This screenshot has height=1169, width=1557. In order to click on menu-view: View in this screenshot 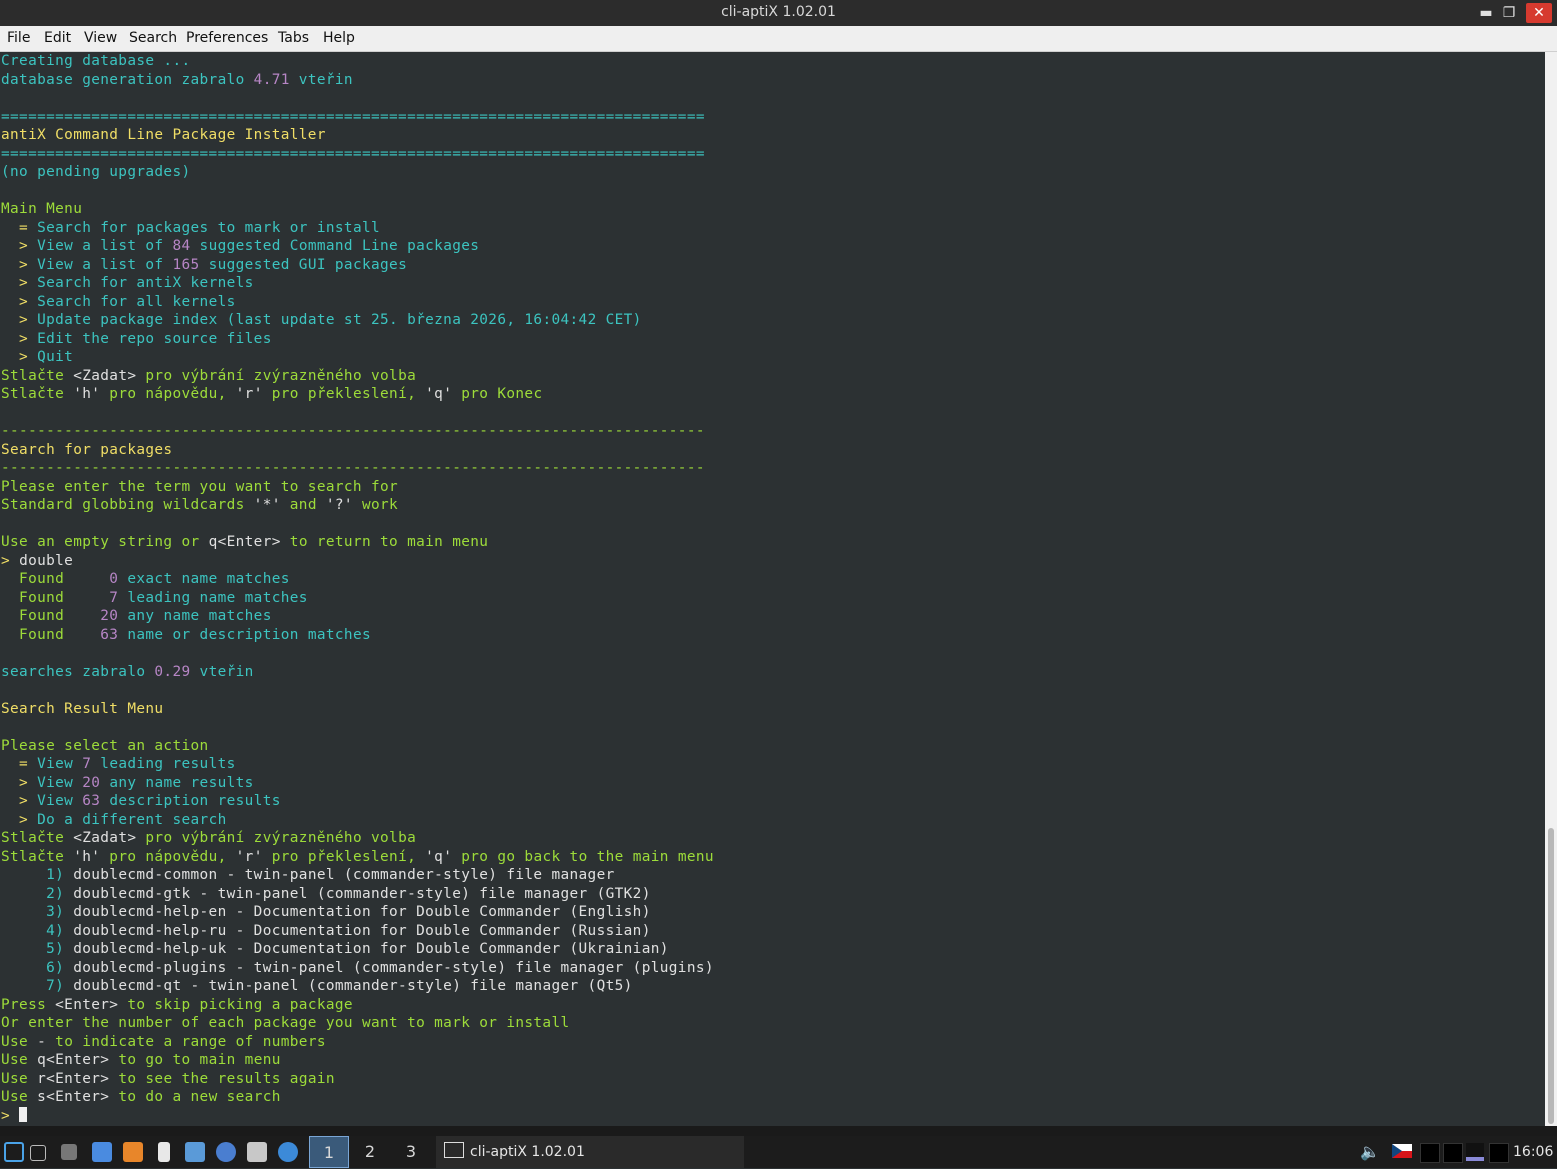, I will do `click(100, 38)`.